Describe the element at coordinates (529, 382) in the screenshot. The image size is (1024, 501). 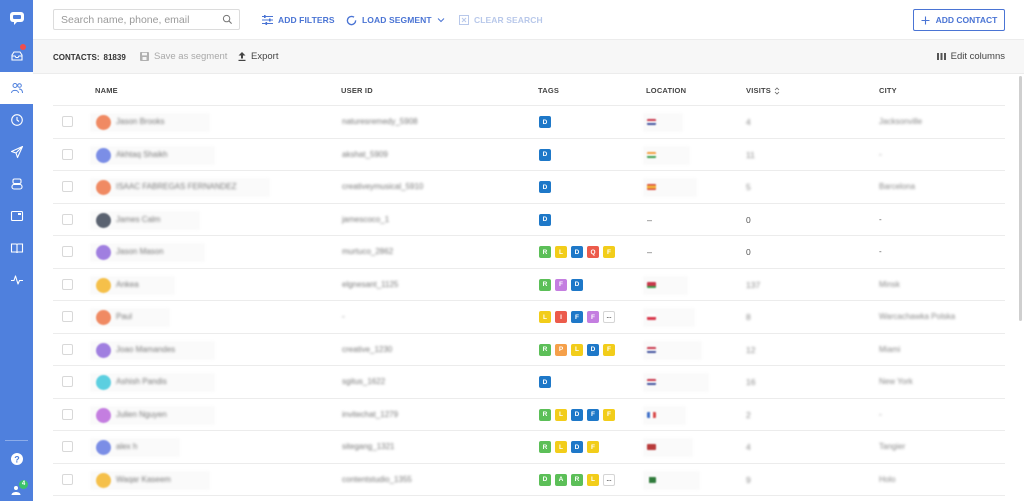
I see `table-row: Ashish Pandis sgitus_1622 D 16 New York` at that location.